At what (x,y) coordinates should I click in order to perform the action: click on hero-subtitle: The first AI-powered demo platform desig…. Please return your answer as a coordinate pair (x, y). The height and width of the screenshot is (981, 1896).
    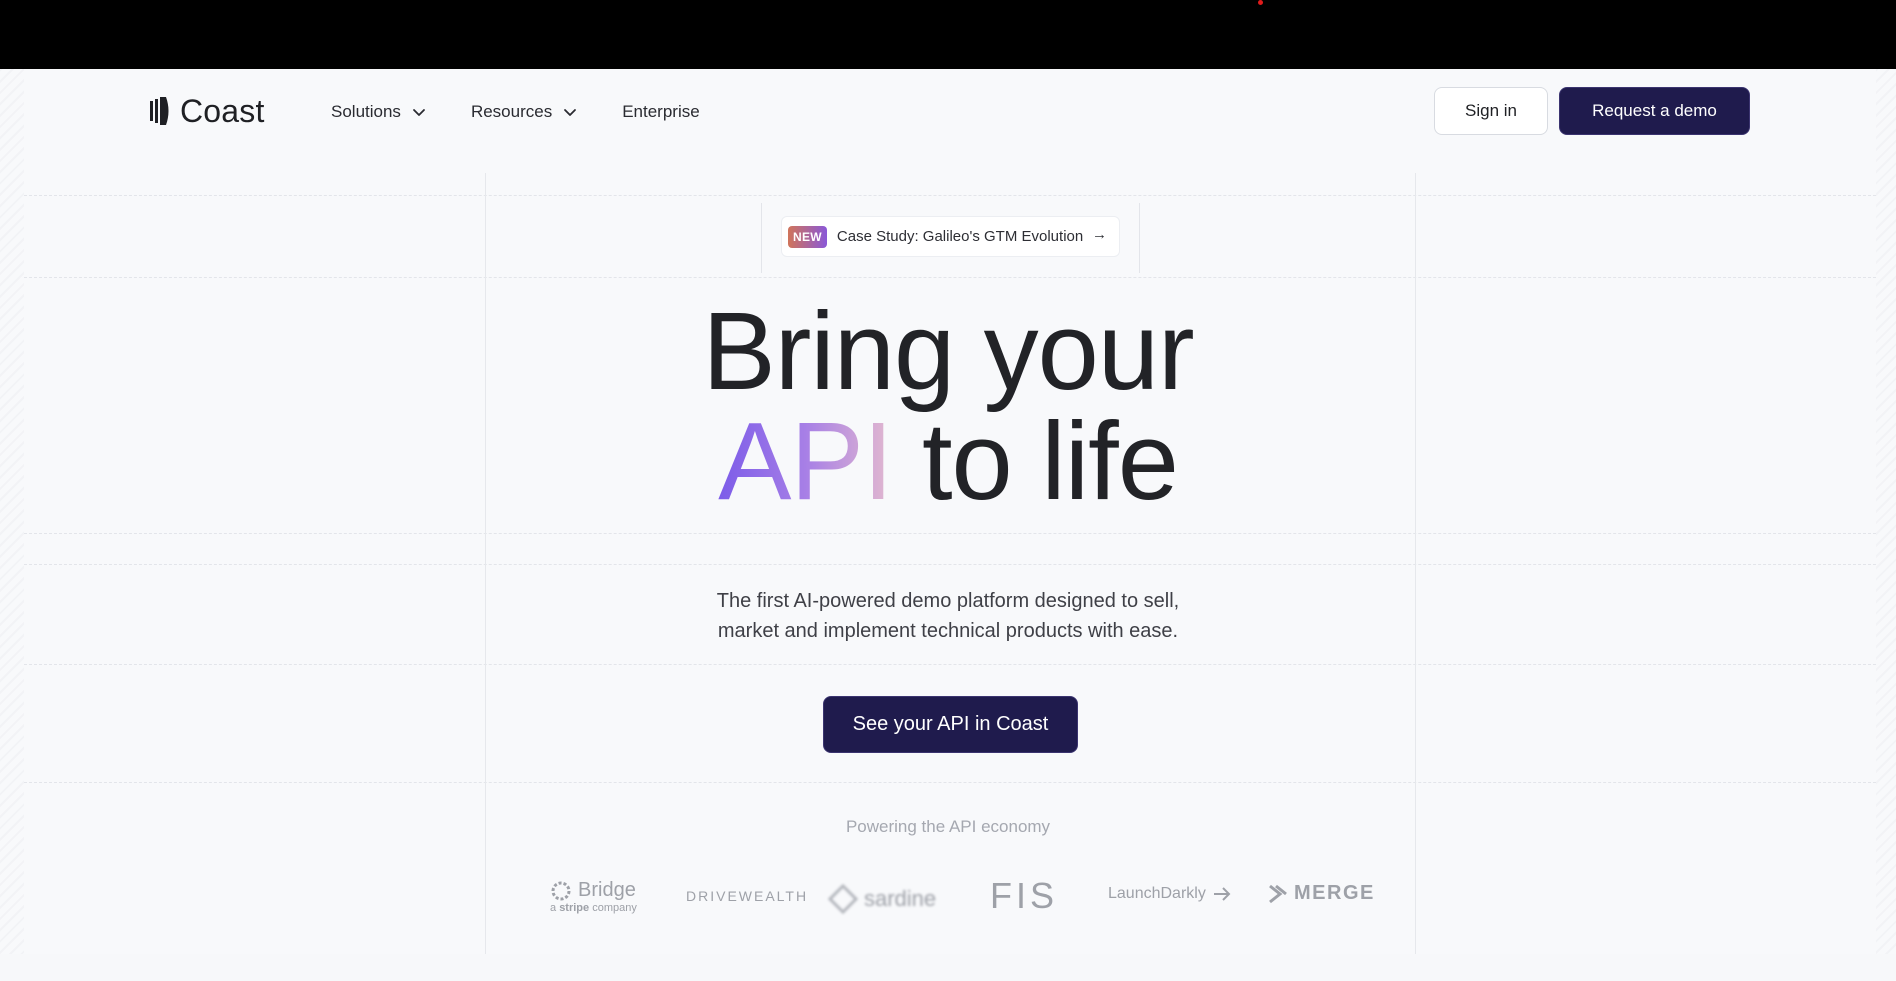
    Looking at the image, I should click on (948, 616).